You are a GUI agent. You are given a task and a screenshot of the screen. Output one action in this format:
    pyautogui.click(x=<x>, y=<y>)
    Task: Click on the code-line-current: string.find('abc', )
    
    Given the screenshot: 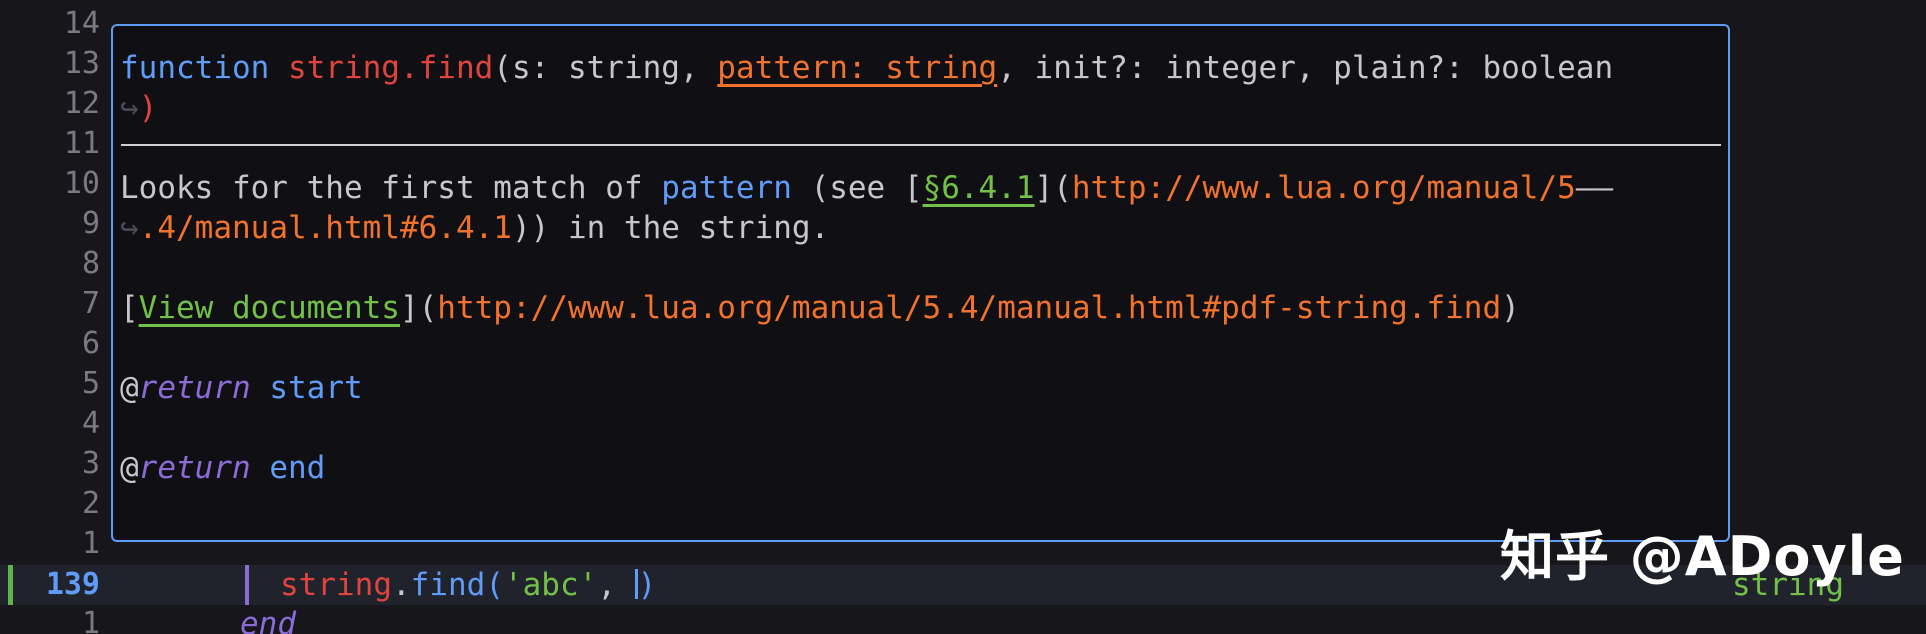 What is the action you would take?
    pyautogui.click(x=468, y=585)
    